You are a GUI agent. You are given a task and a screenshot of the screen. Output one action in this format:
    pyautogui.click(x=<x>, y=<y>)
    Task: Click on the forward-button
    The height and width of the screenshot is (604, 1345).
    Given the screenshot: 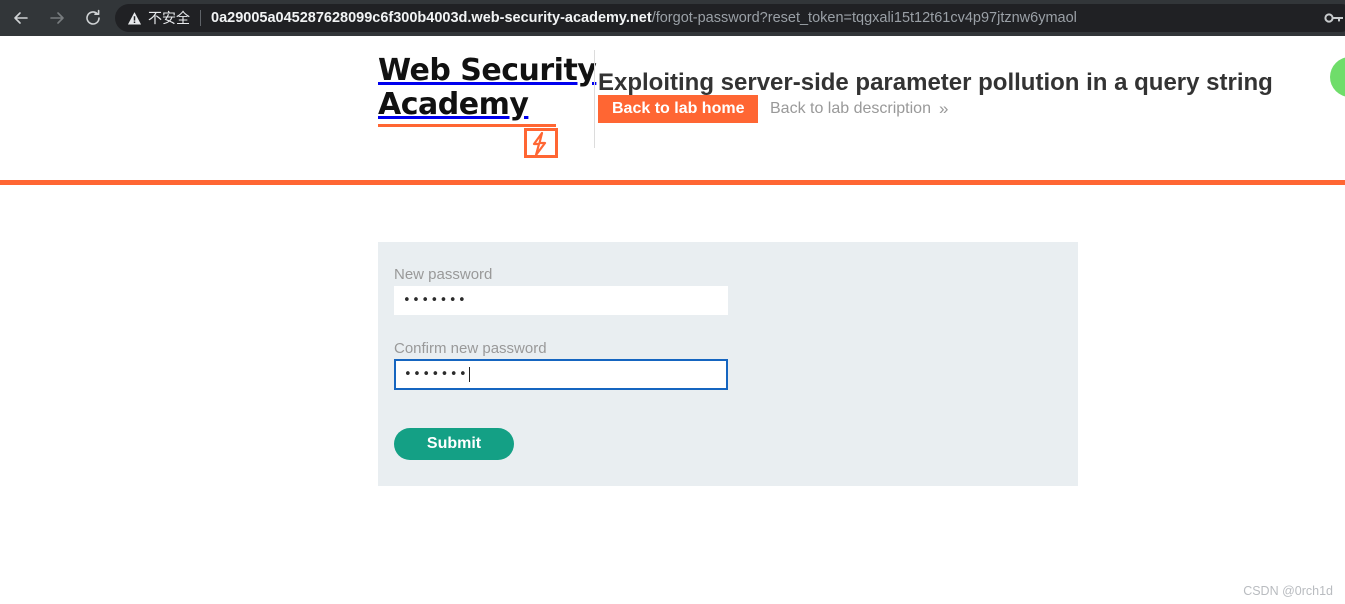 What is the action you would take?
    pyautogui.click(x=57, y=18)
    